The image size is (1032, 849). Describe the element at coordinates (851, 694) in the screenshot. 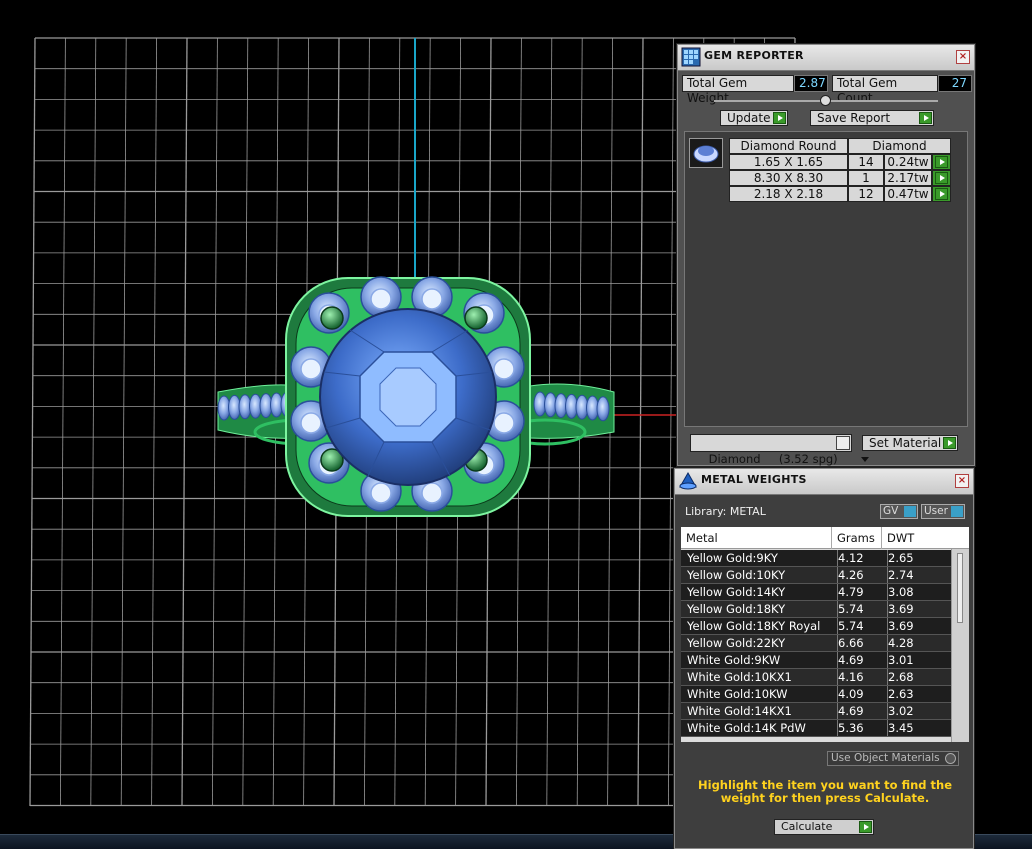

I see `metal-grams: 4.09` at that location.